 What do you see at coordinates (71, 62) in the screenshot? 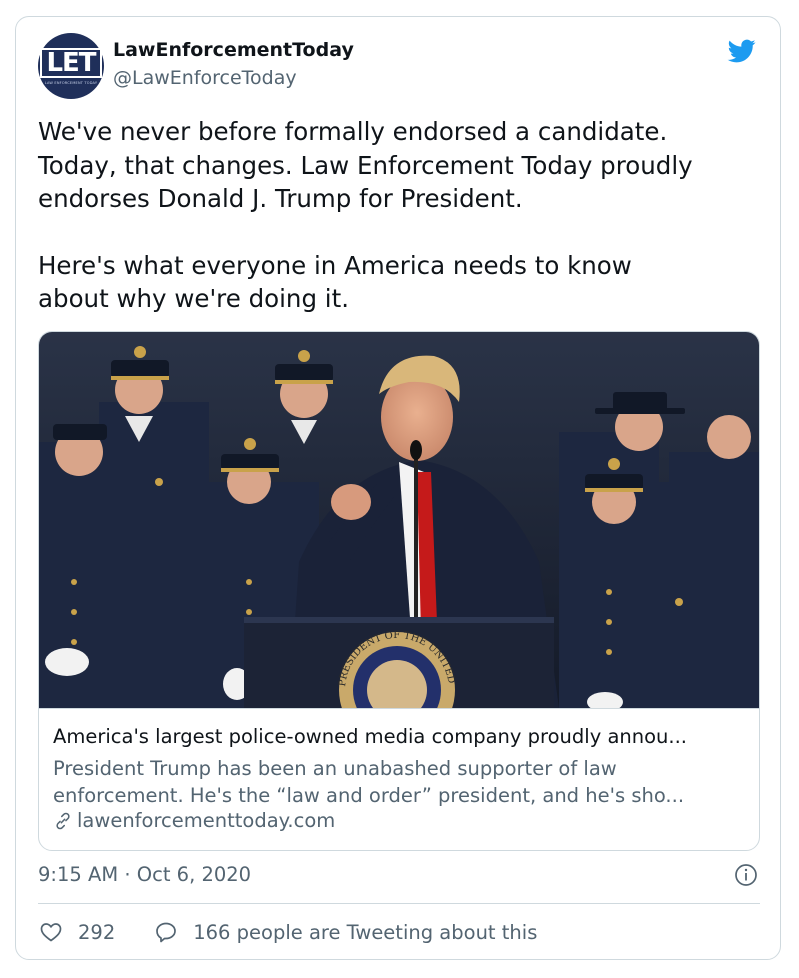
I see `avatar-monogram: LET` at bounding box center [71, 62].